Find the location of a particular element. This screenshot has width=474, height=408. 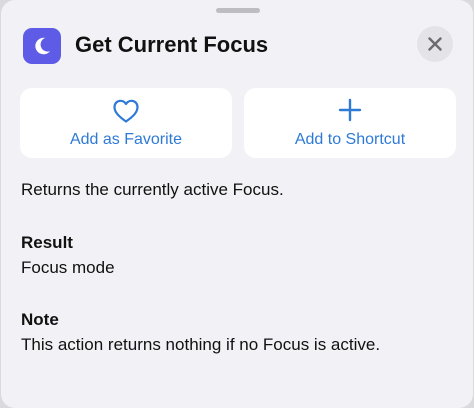

moon-icon is located at coordinates (43, 46).